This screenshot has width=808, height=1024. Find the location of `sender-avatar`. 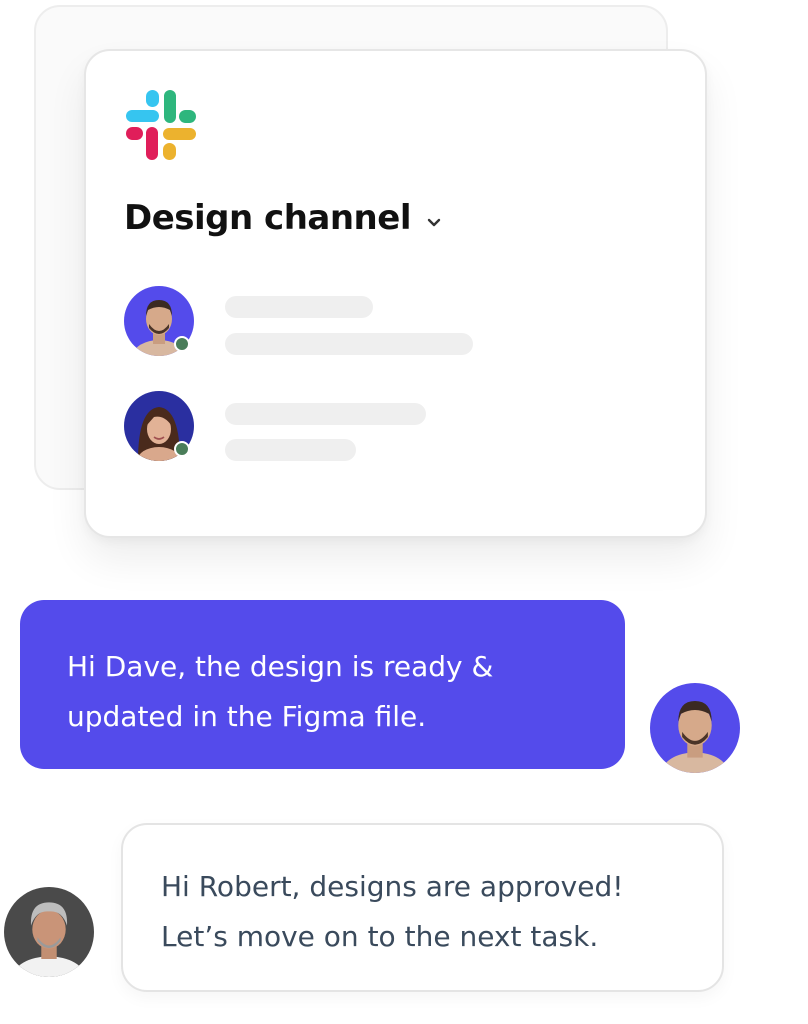

sender-avatar is located at coordinates (695, 728).